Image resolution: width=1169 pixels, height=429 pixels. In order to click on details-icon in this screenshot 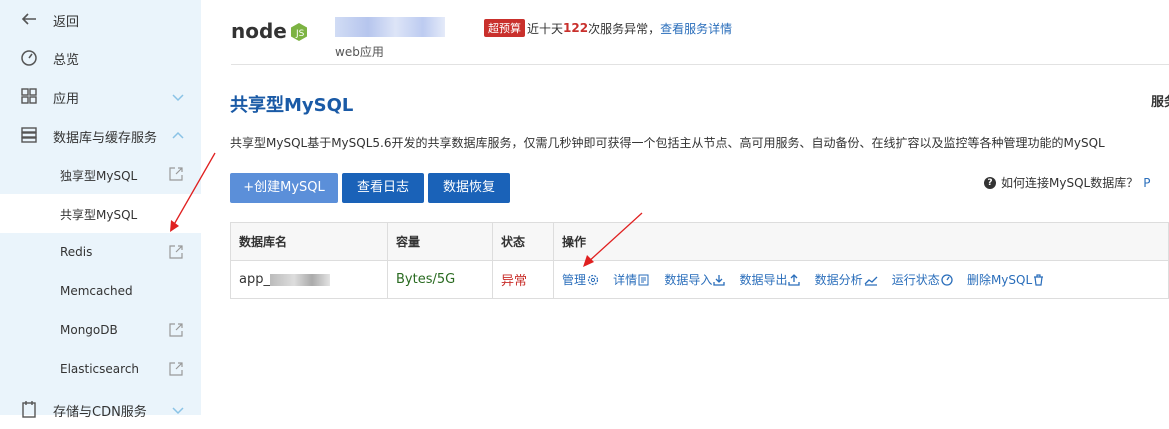, I will do `click(643, 280)`.